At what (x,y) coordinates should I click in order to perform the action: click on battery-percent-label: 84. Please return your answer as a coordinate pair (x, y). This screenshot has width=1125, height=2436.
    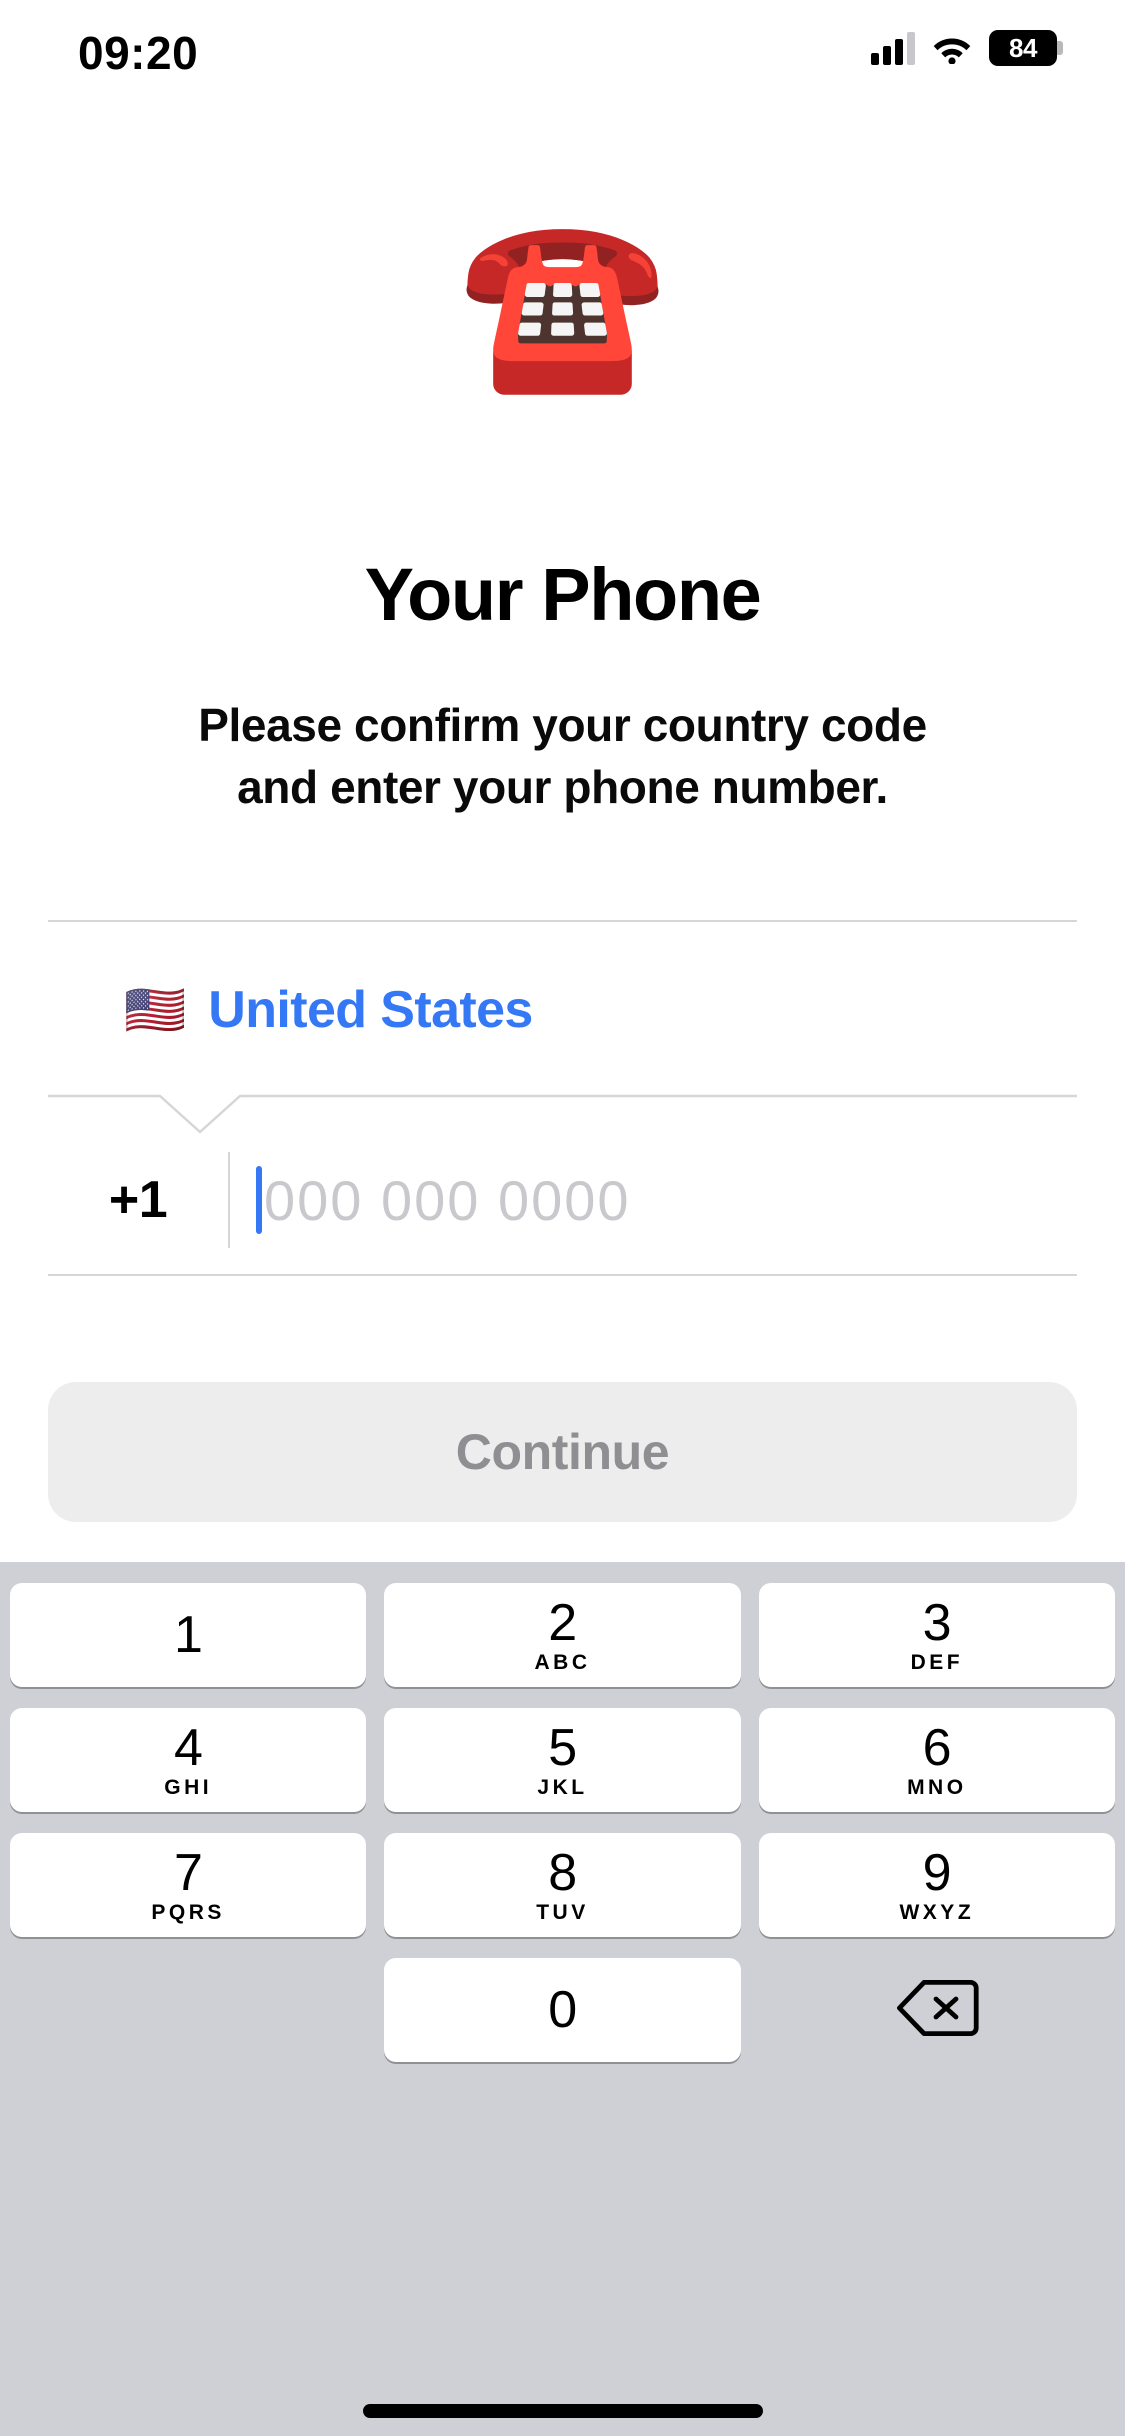
    Looking at the image, I should click on (1023, 47).